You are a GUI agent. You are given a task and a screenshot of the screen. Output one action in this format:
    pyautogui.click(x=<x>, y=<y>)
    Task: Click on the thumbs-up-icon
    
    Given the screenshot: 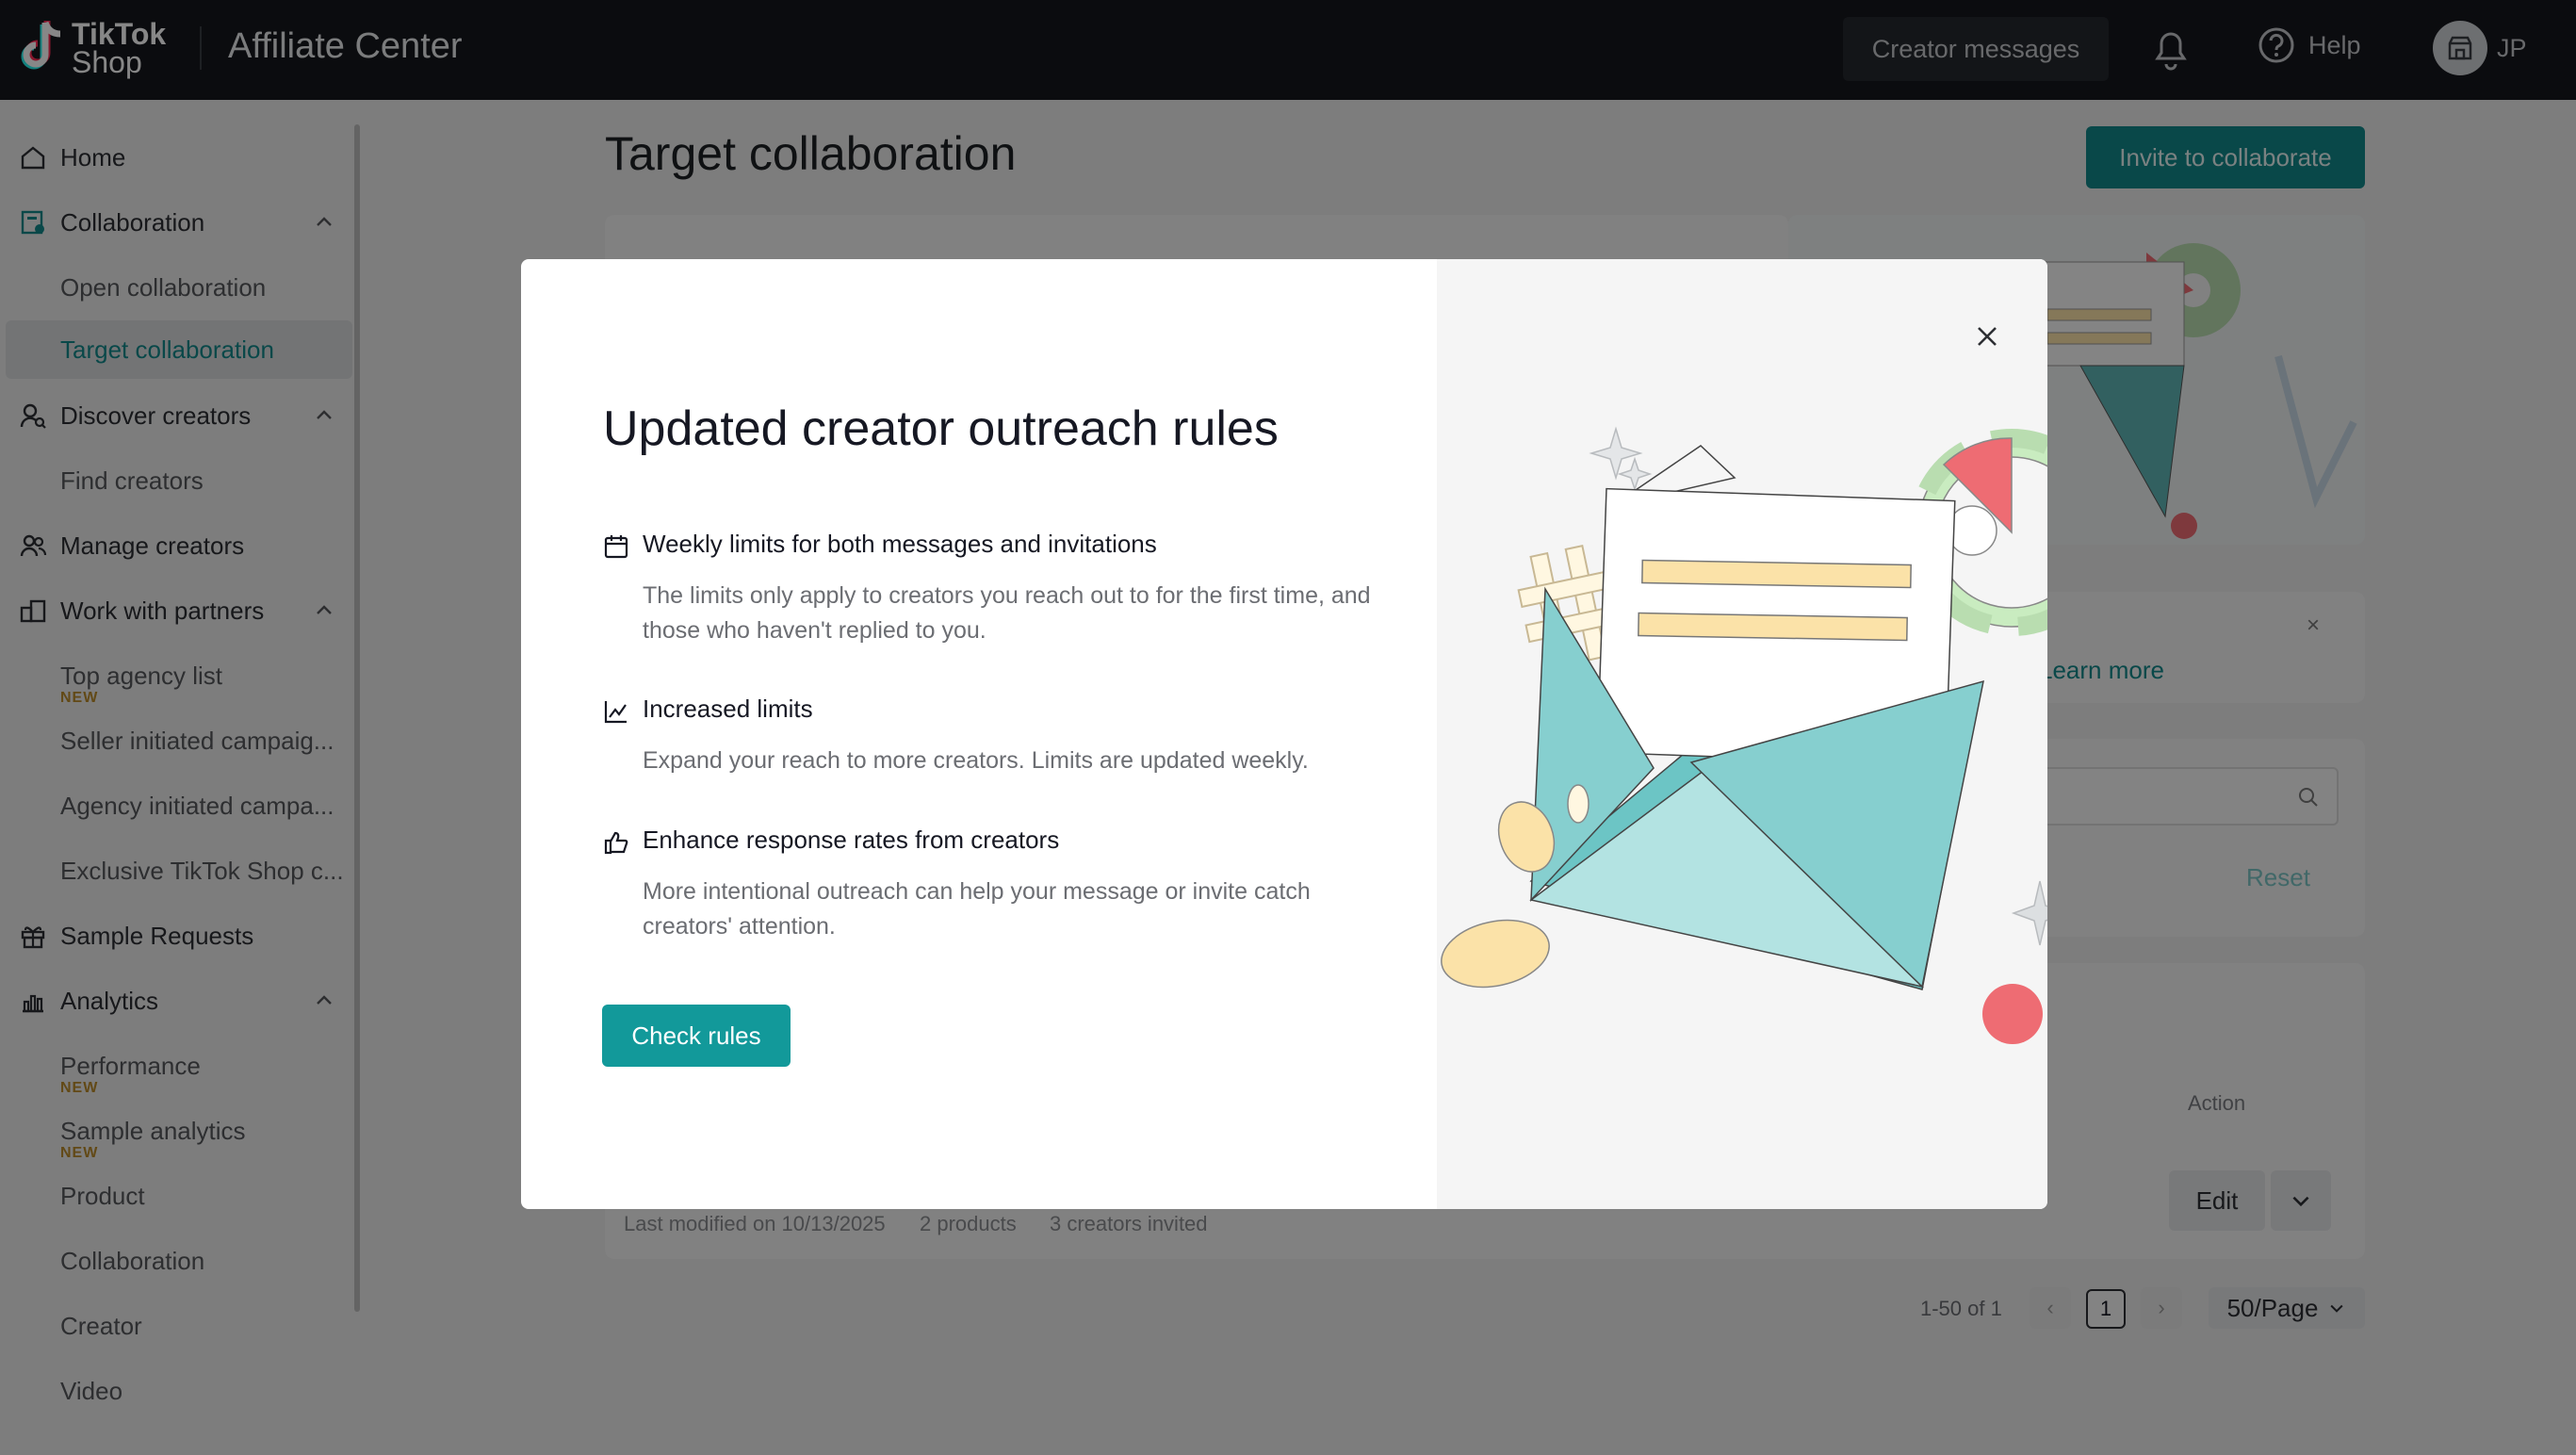 What is the action you would take?
    pyautogui.click(x=616, y=843)
    